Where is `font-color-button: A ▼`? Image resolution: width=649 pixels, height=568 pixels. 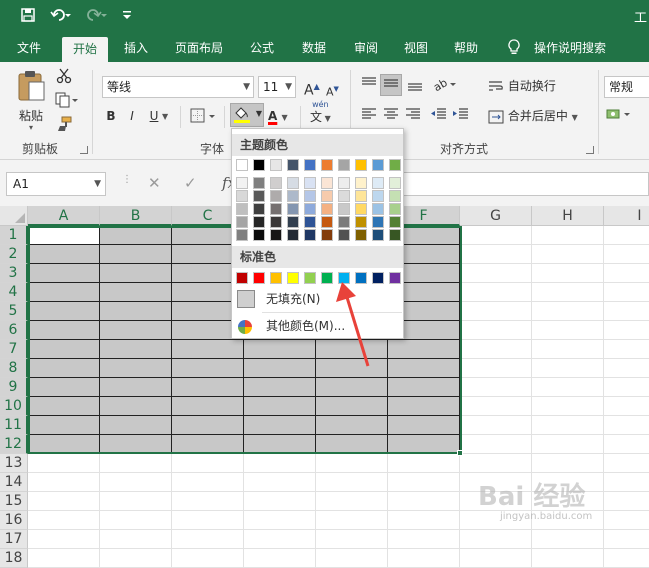
font-color-button: A ▼ is located at coordinates (278, 117).